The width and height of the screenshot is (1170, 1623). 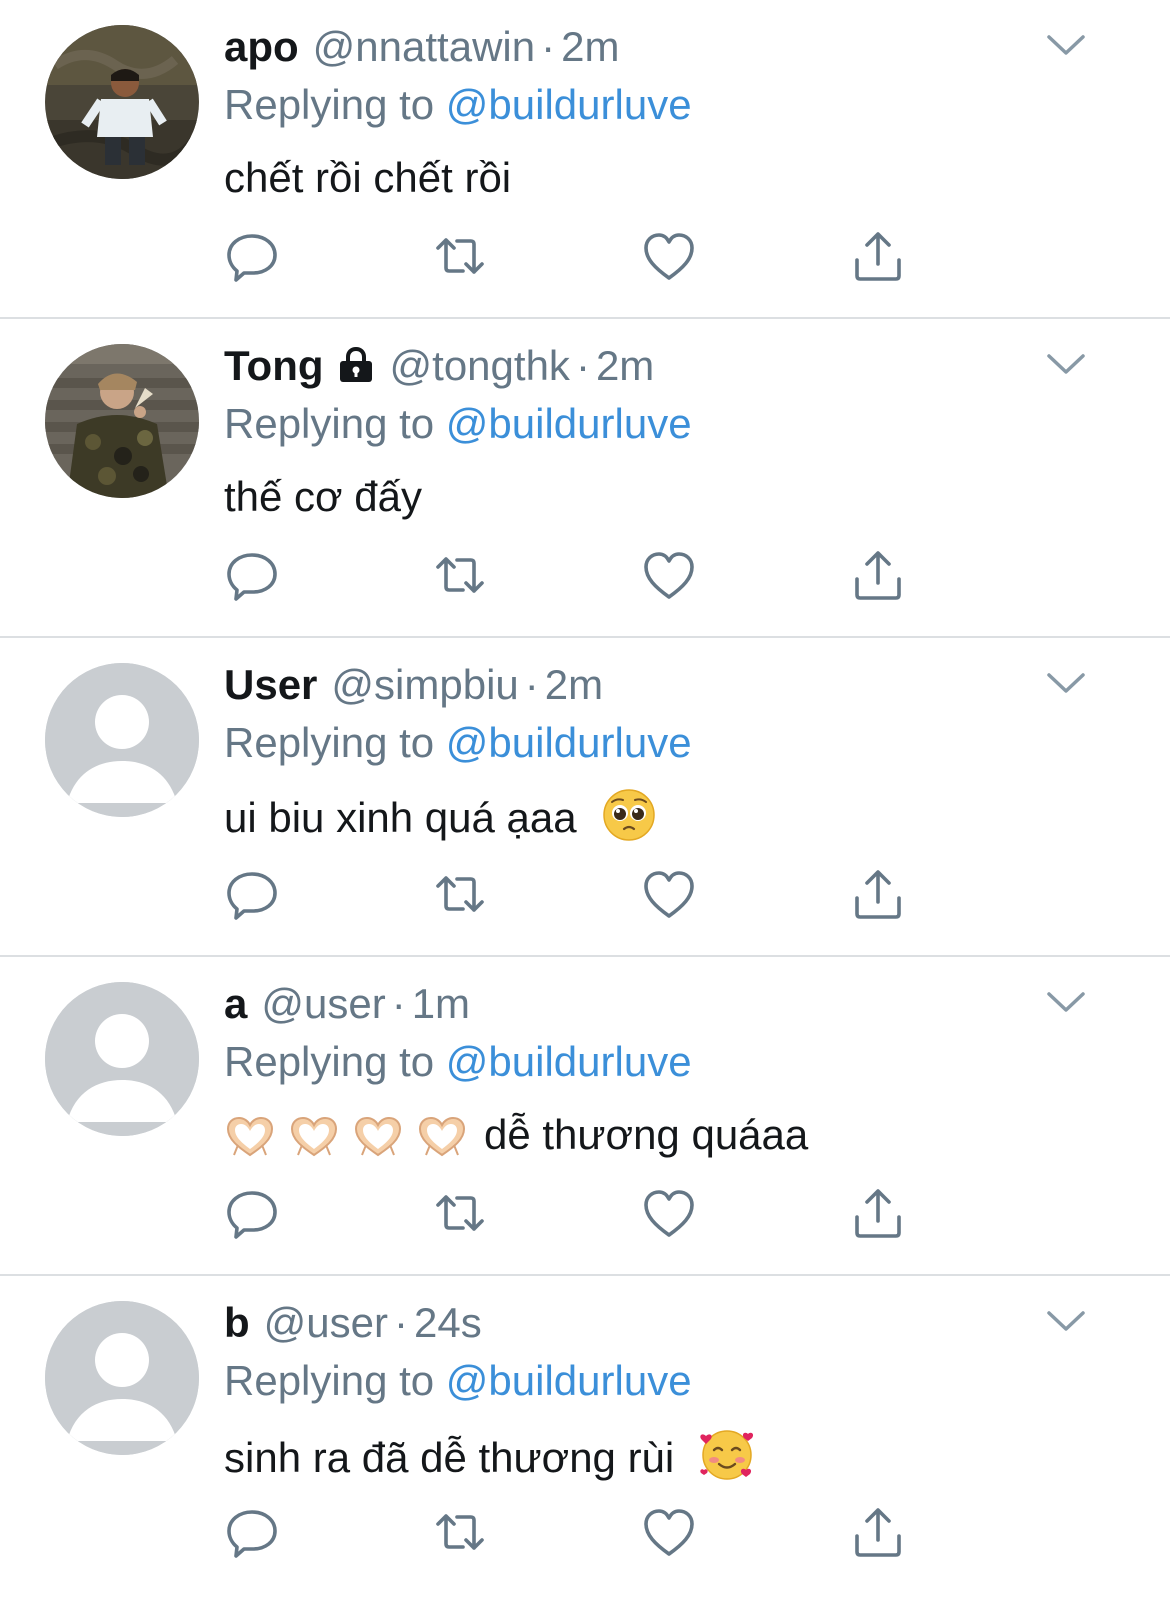 I want to click on user-handle: @tongthk, so click(x=480, y=365).